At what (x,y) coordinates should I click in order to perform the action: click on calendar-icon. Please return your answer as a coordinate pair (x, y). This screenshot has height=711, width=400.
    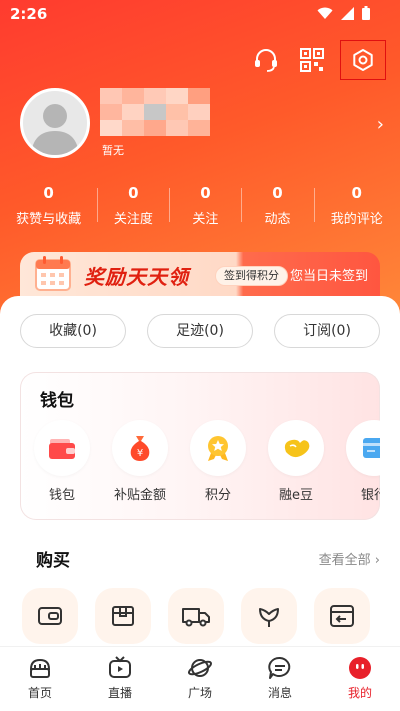
    Looking at the image, I should click on (53, 273).